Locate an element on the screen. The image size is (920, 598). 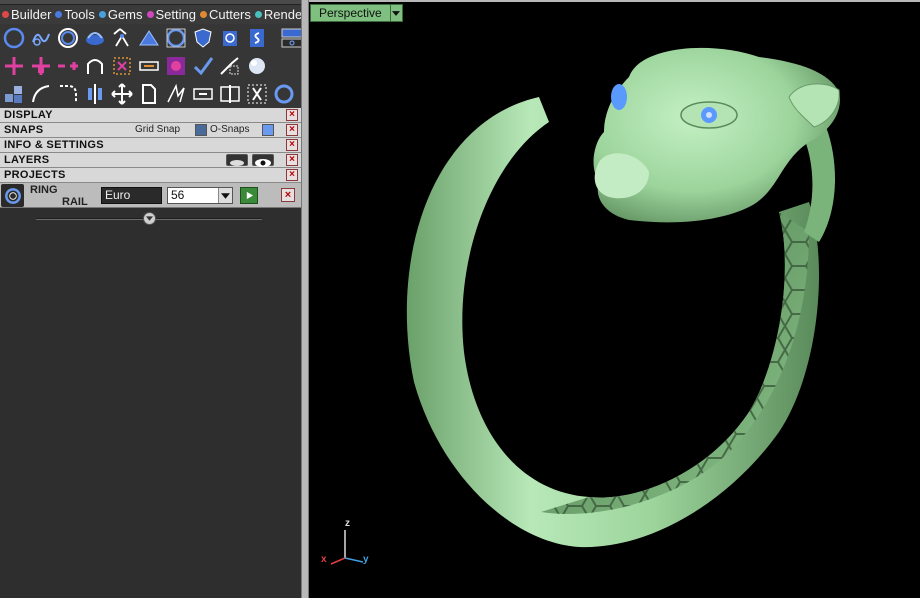
ring-standard-field: Euro is located at coordinates (131, 195).